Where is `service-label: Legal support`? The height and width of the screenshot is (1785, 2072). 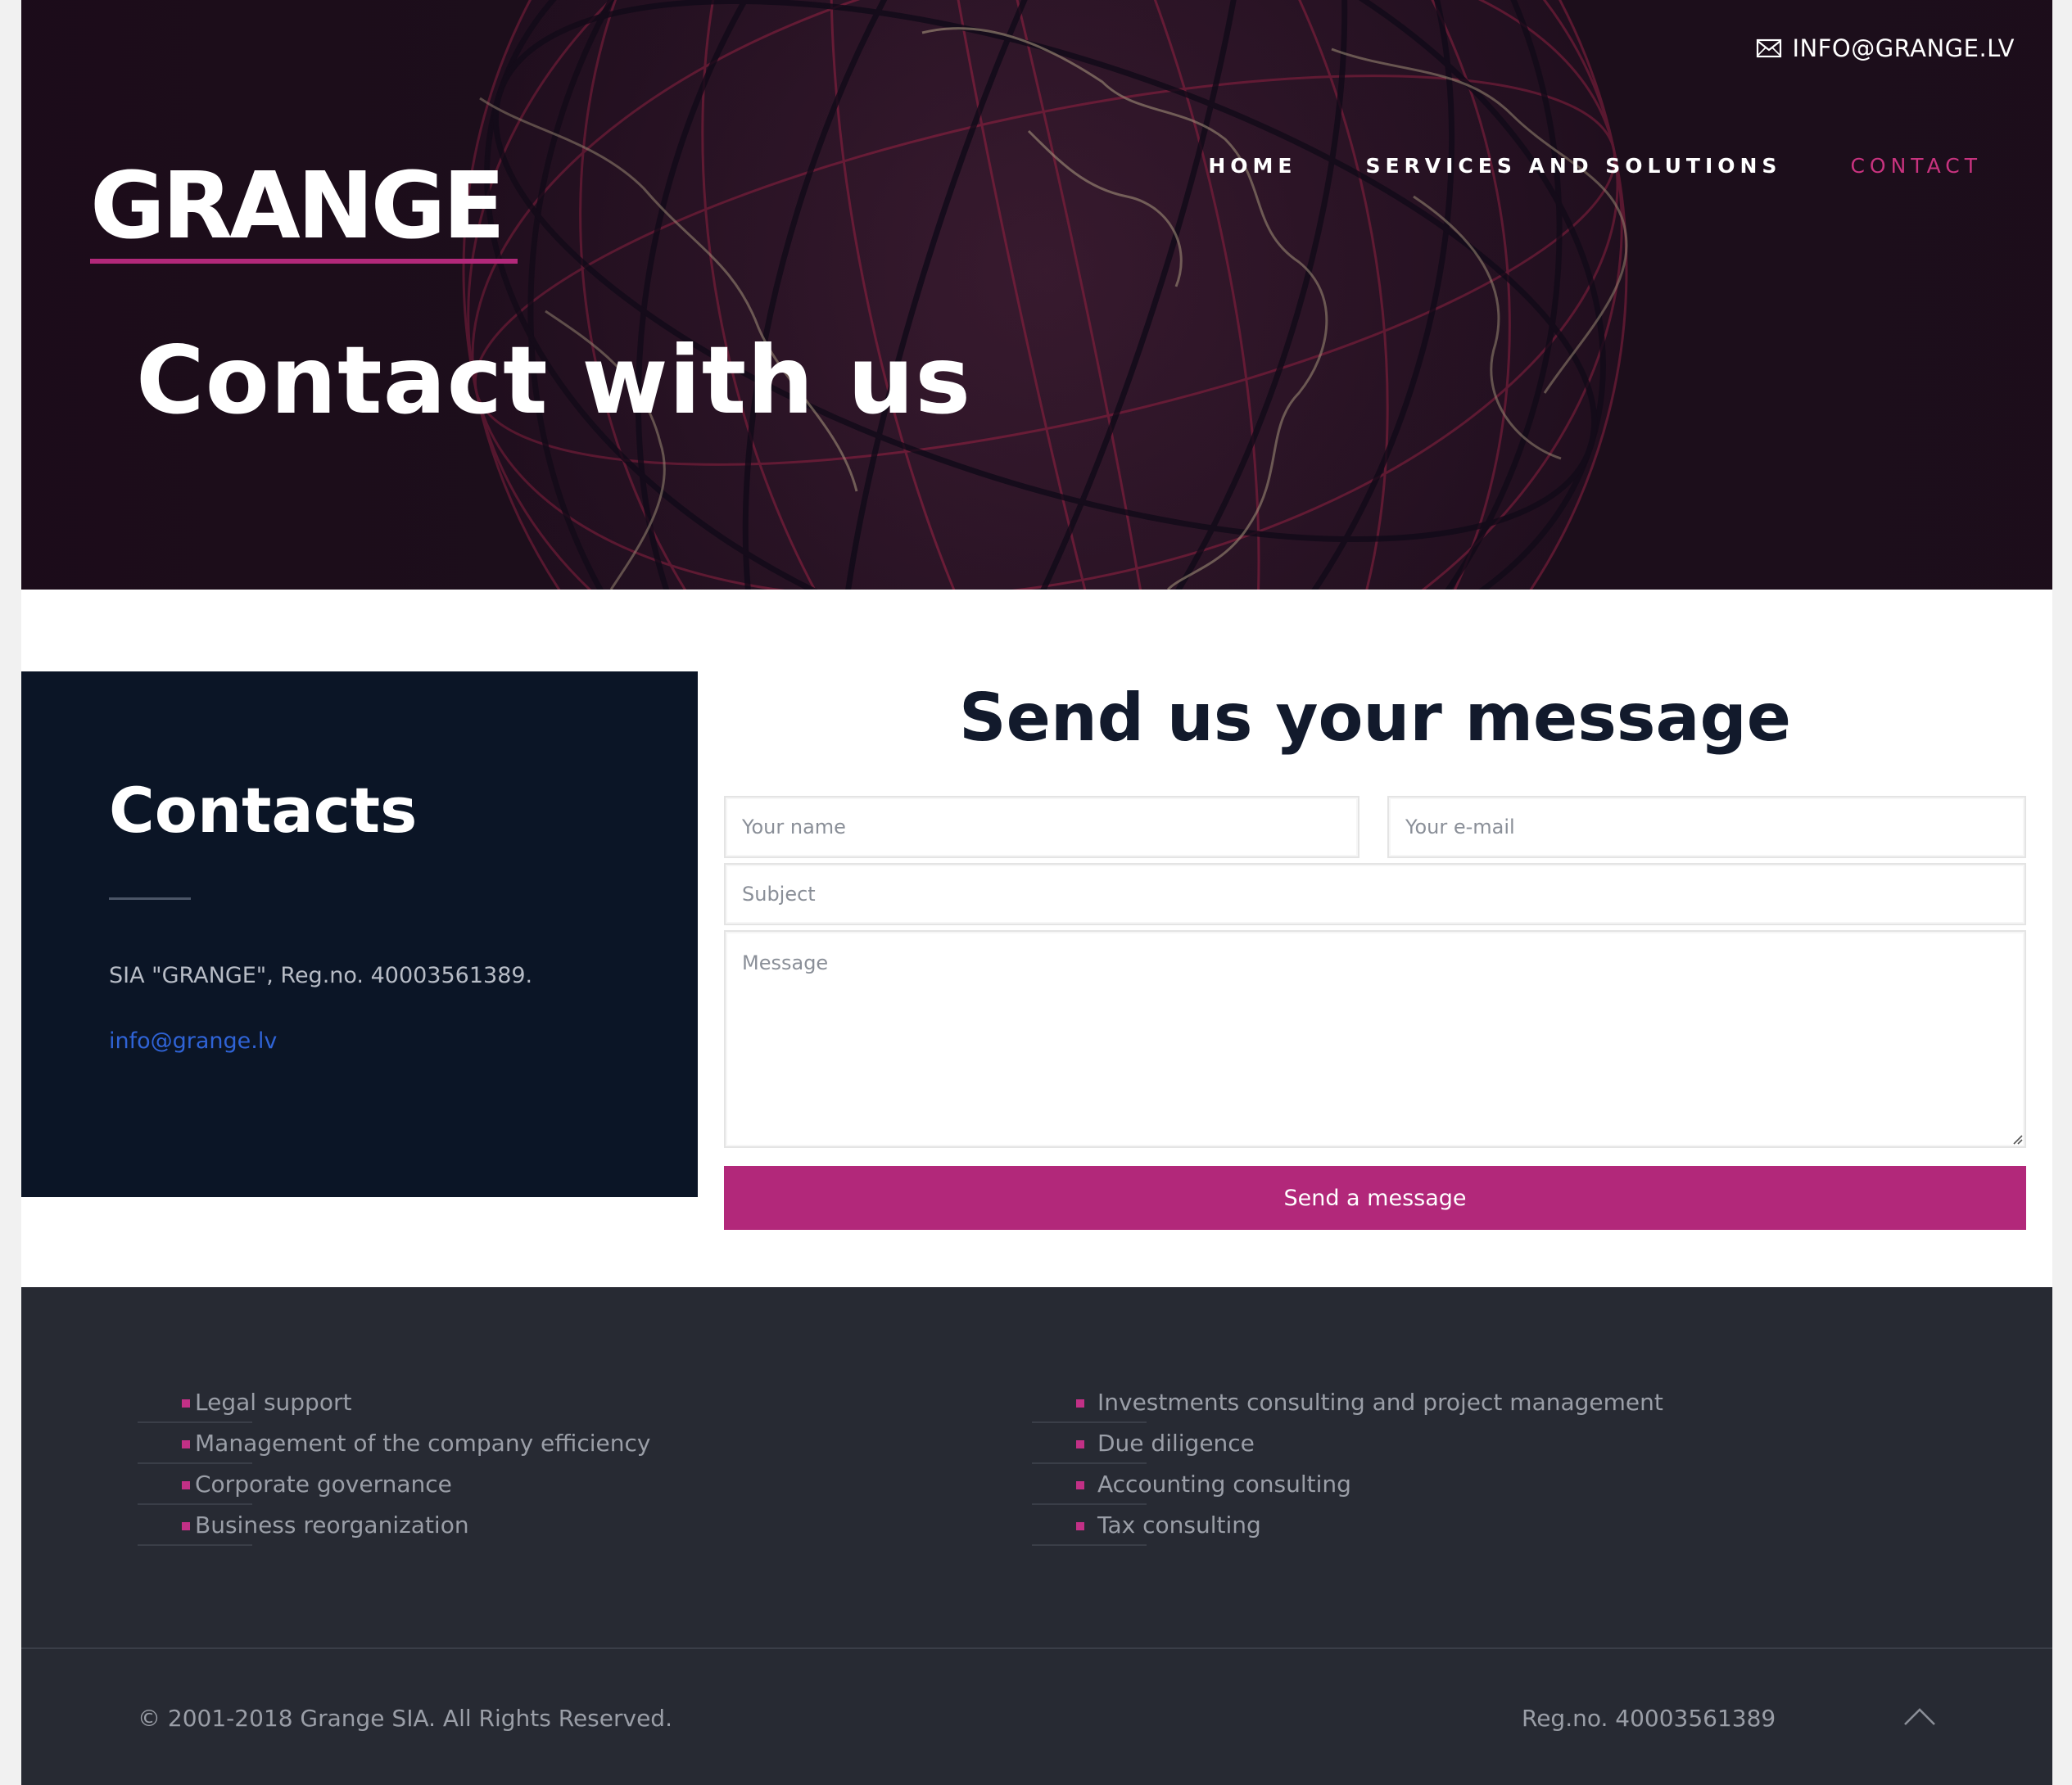
service-label: Legal support is located at coordinates (273, 1402).